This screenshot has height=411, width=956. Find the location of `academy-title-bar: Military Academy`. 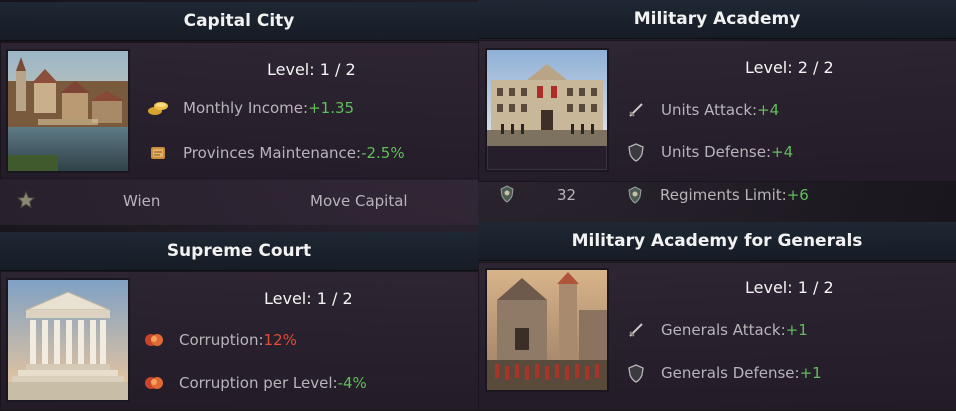

academy-title-bar: Military Academy is located at coordinates (717, 19).